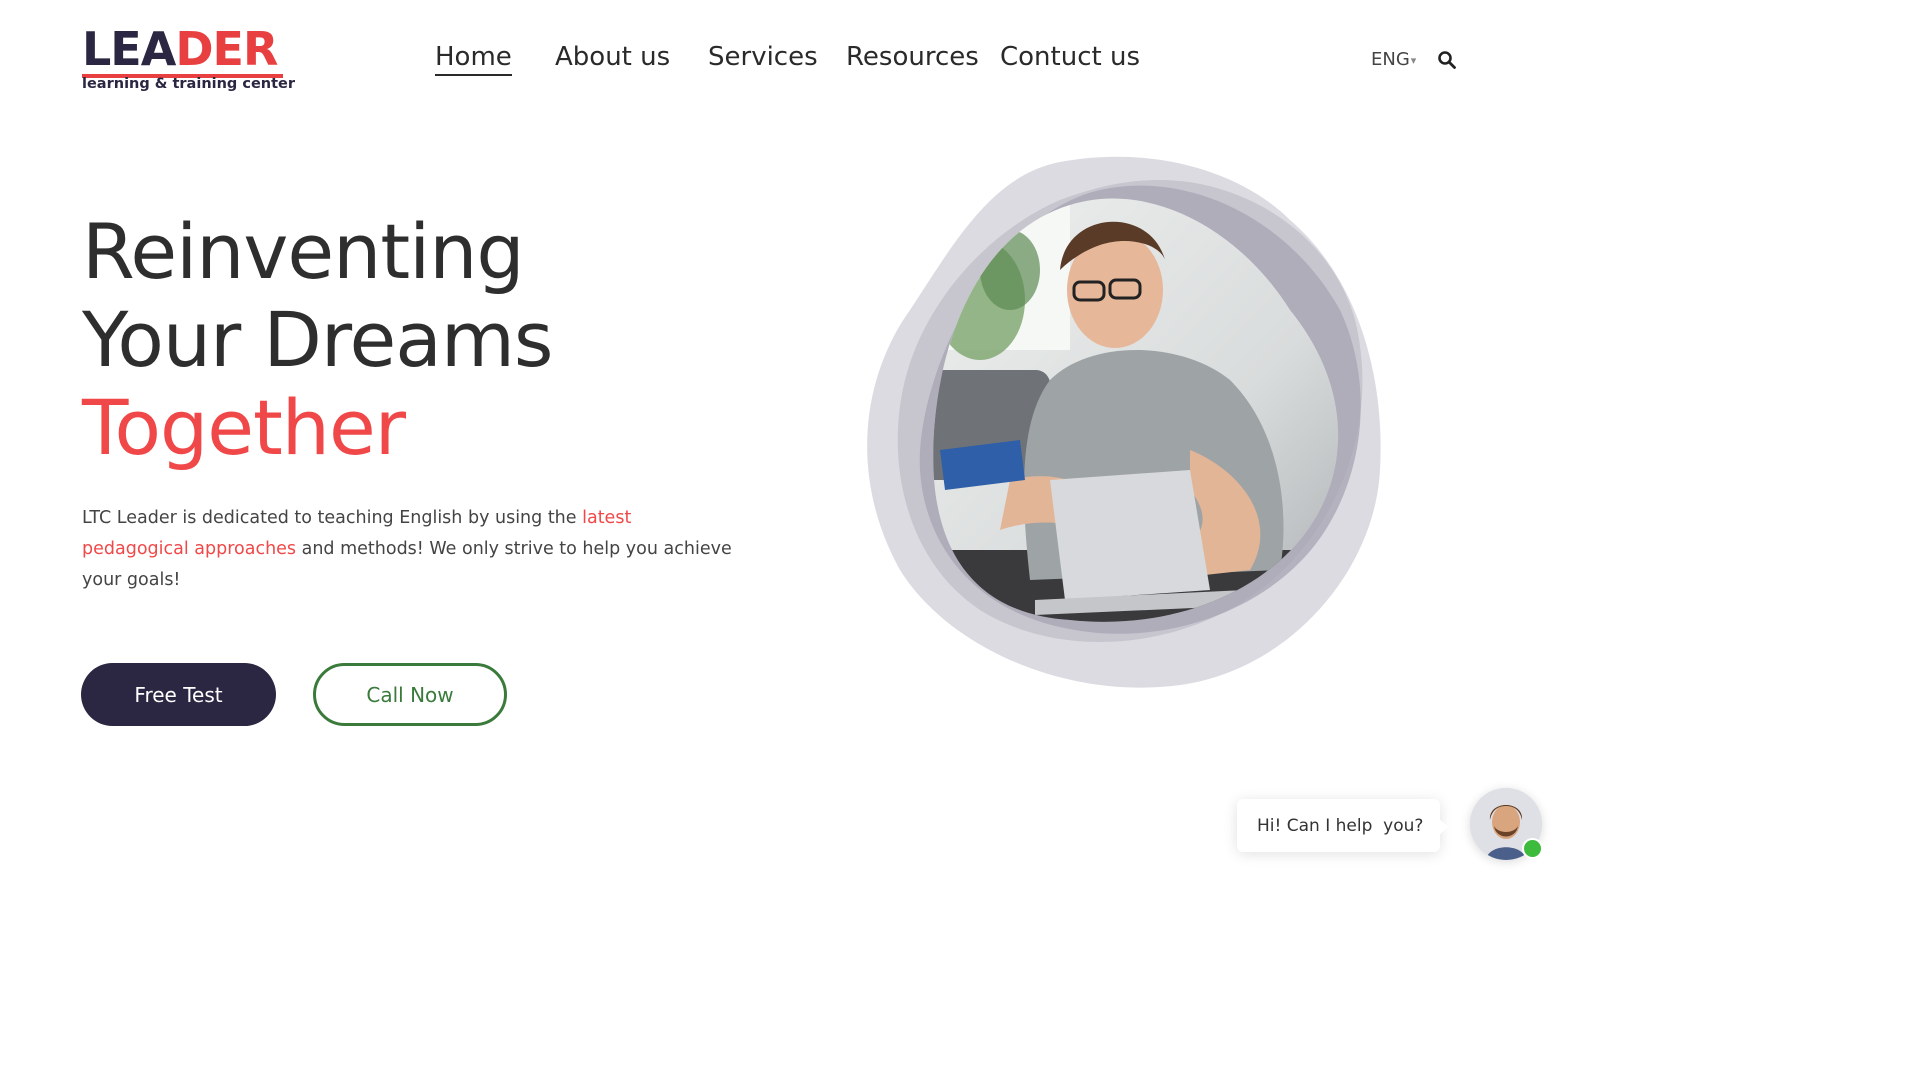 This screenshot has height=1080, width=1920. Describe the element at coordinates (473, 59) in the screenshot. I see `nav-home: Home` at that location.